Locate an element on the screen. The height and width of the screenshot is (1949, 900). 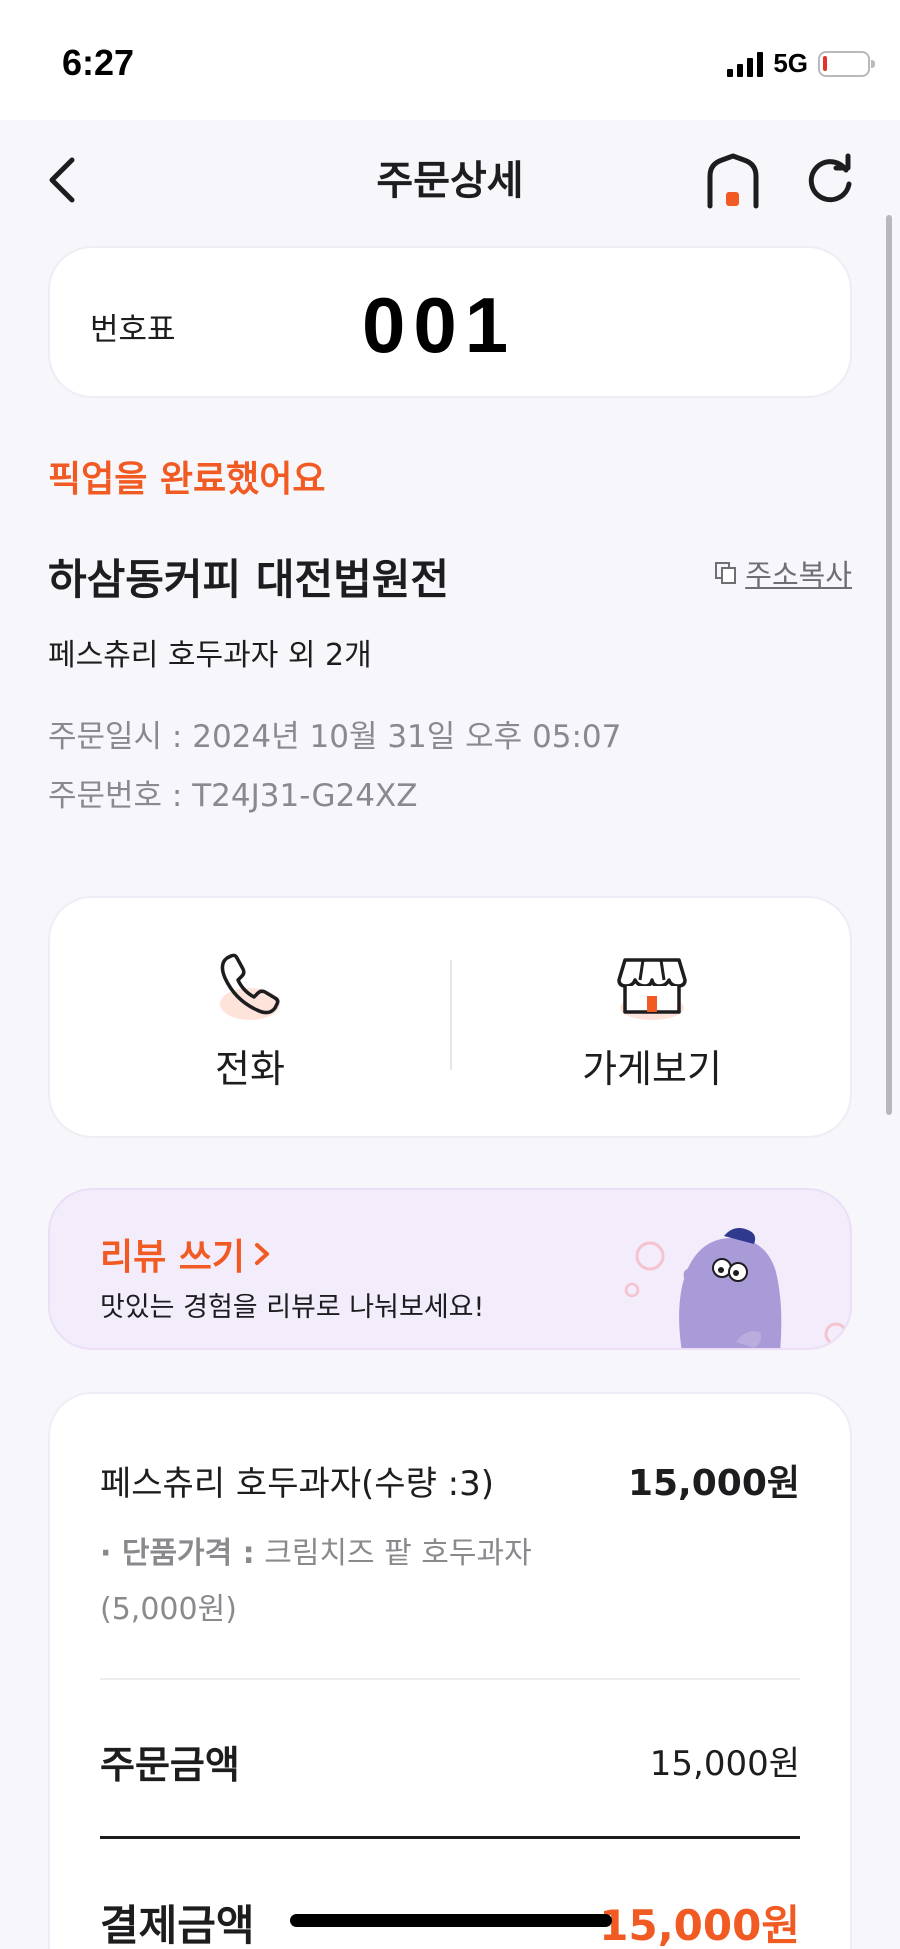
pay-amount-value: 15,000원 is located at coordinates (699, 1925).